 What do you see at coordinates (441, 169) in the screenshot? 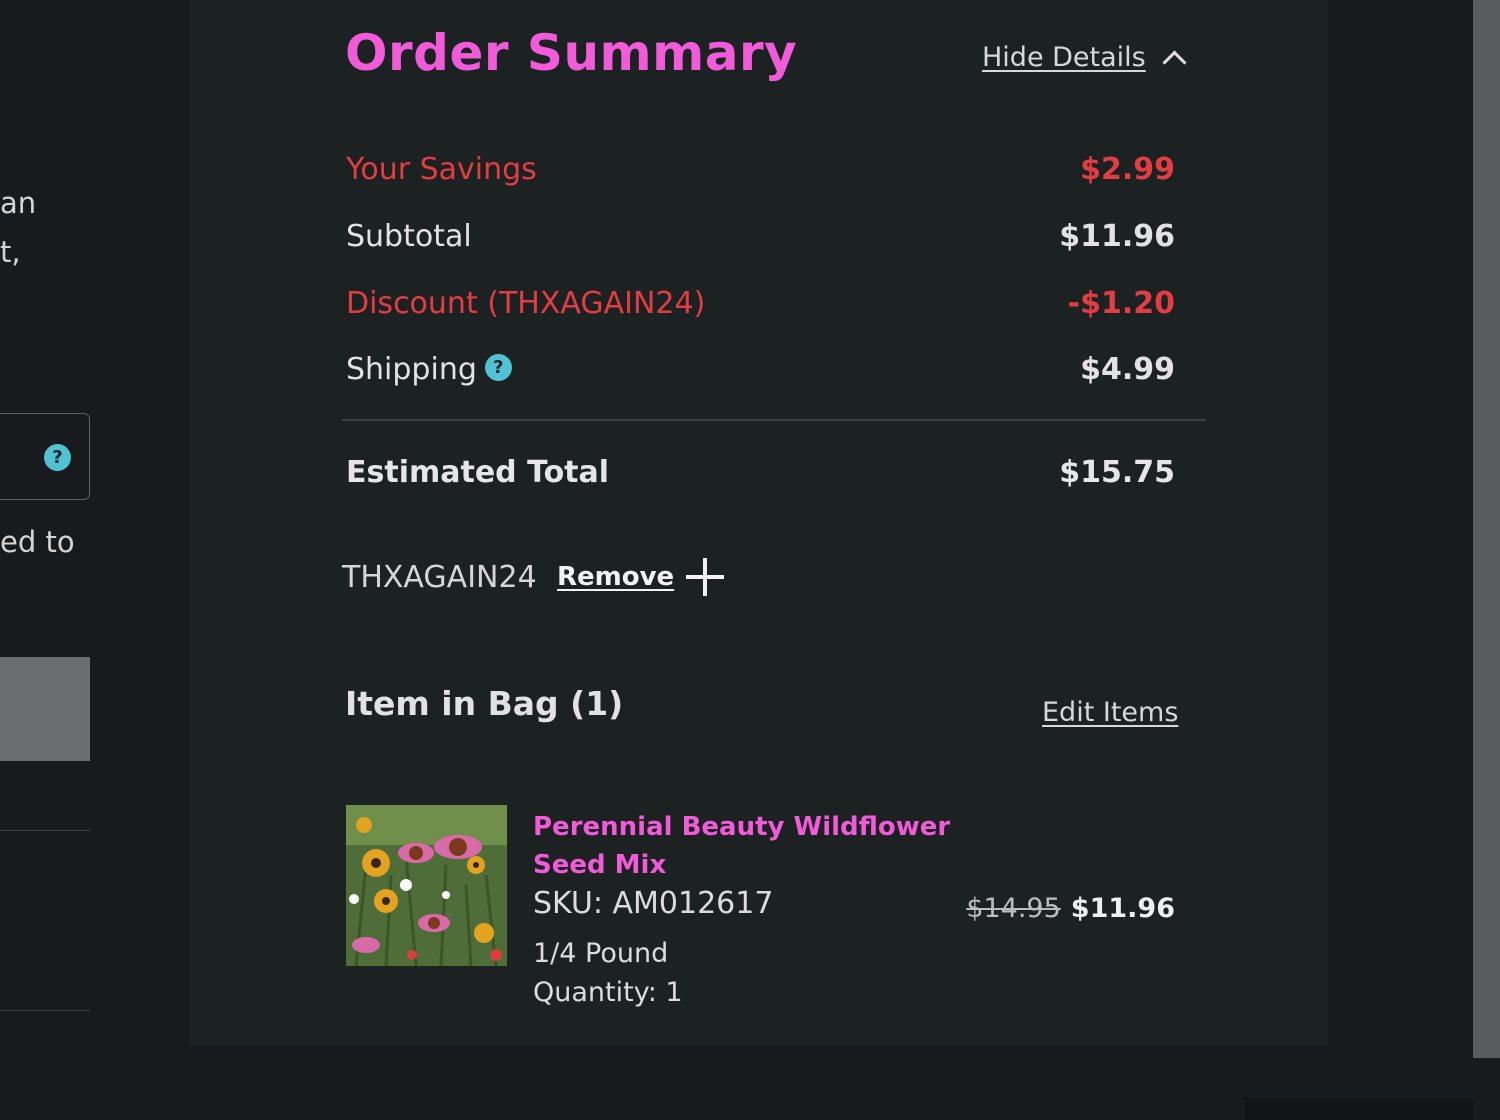
I see `savings-label: Your Savings` at bounding box center [441, 169].